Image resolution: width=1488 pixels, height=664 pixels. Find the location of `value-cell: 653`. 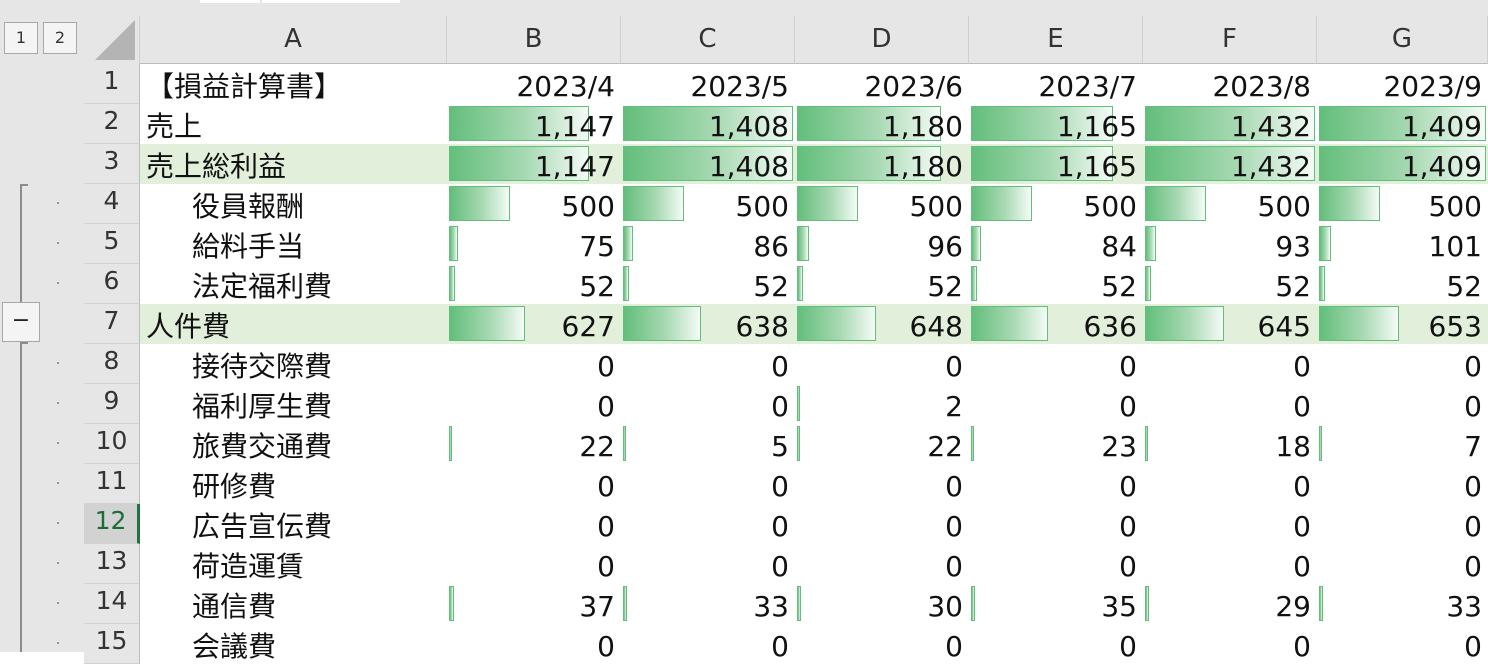

value-cell: 653 is located at coordinates (1402, 324).